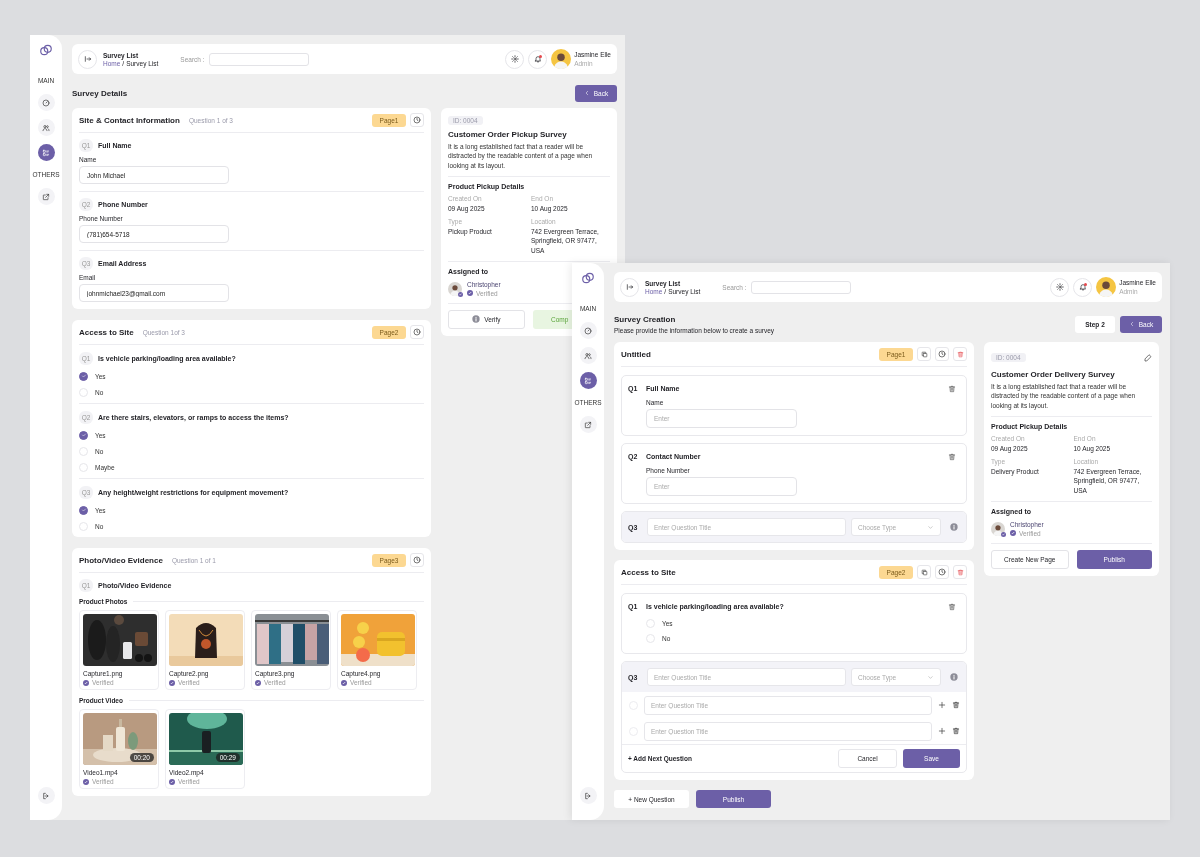  Describe the element at coordinates (636, 354) in the screenshot. I see `section-title: Untitled` at that location.